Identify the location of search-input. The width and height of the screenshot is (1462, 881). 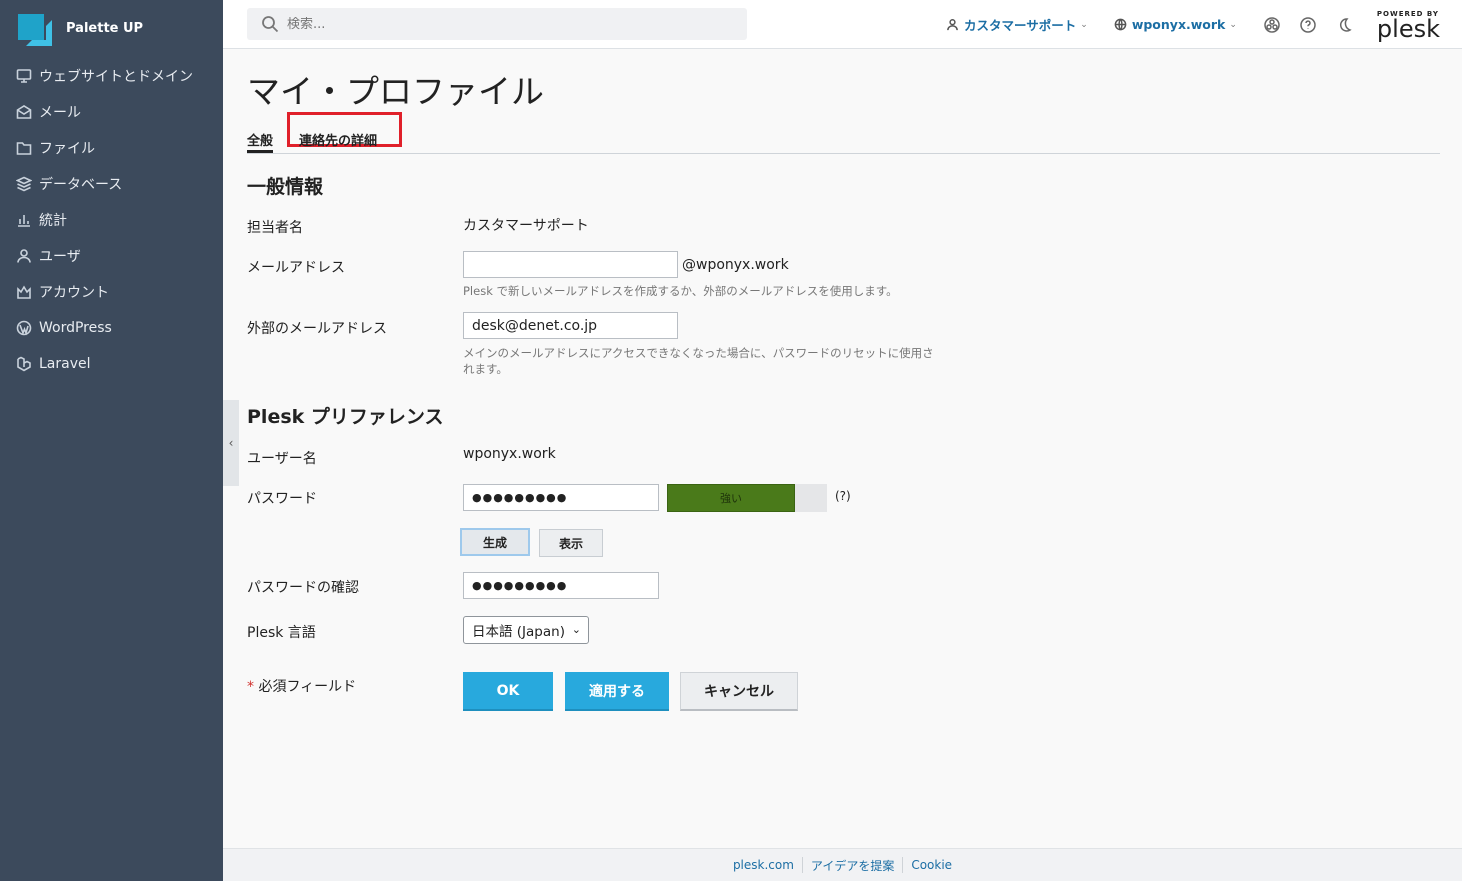
(507, 24).